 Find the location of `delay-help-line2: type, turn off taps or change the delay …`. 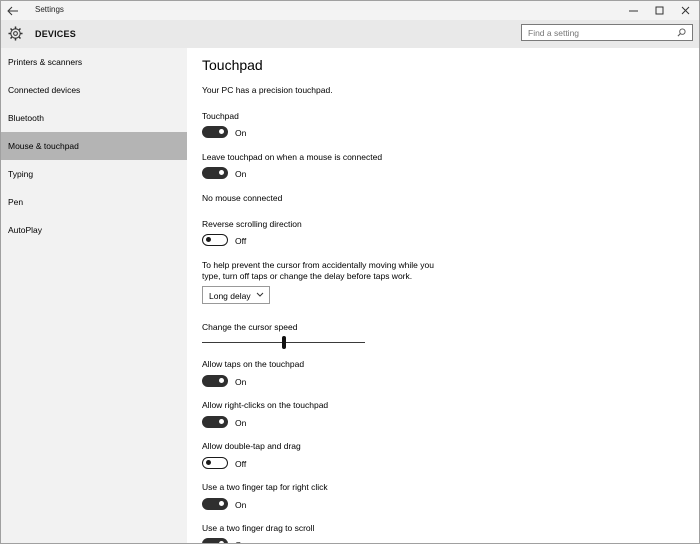

delay-help-line2: type, turn off taps or change the delay … is located at coordinates (307, 276).